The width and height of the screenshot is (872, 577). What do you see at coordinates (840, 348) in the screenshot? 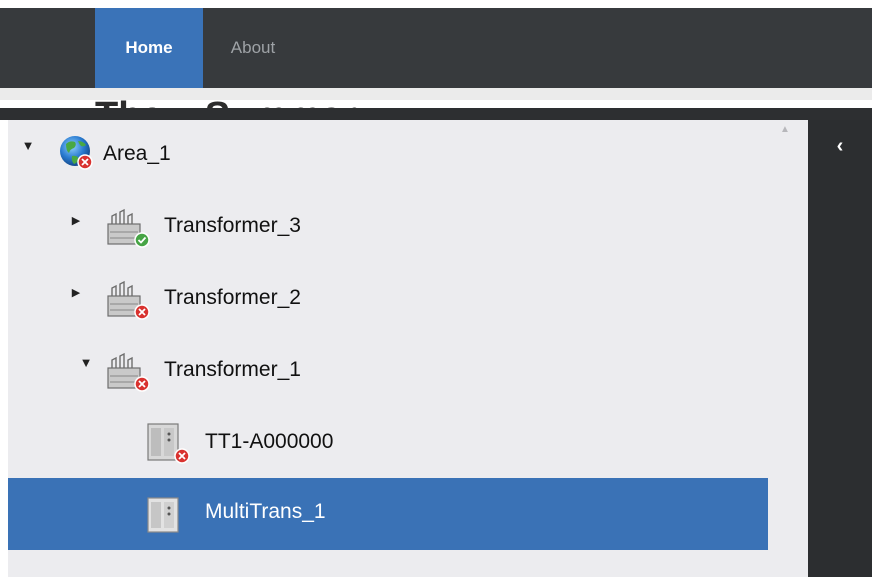
I see `side-panel-strip: ‹` at bounding box center [840, 348].